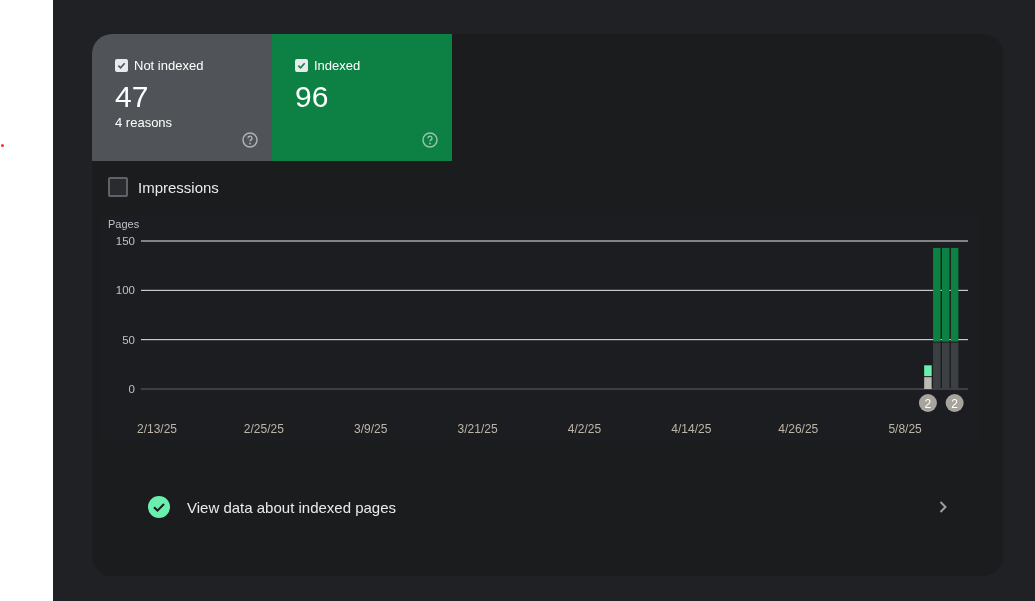  I want to click on tile-count: 96, so click(312, 97).